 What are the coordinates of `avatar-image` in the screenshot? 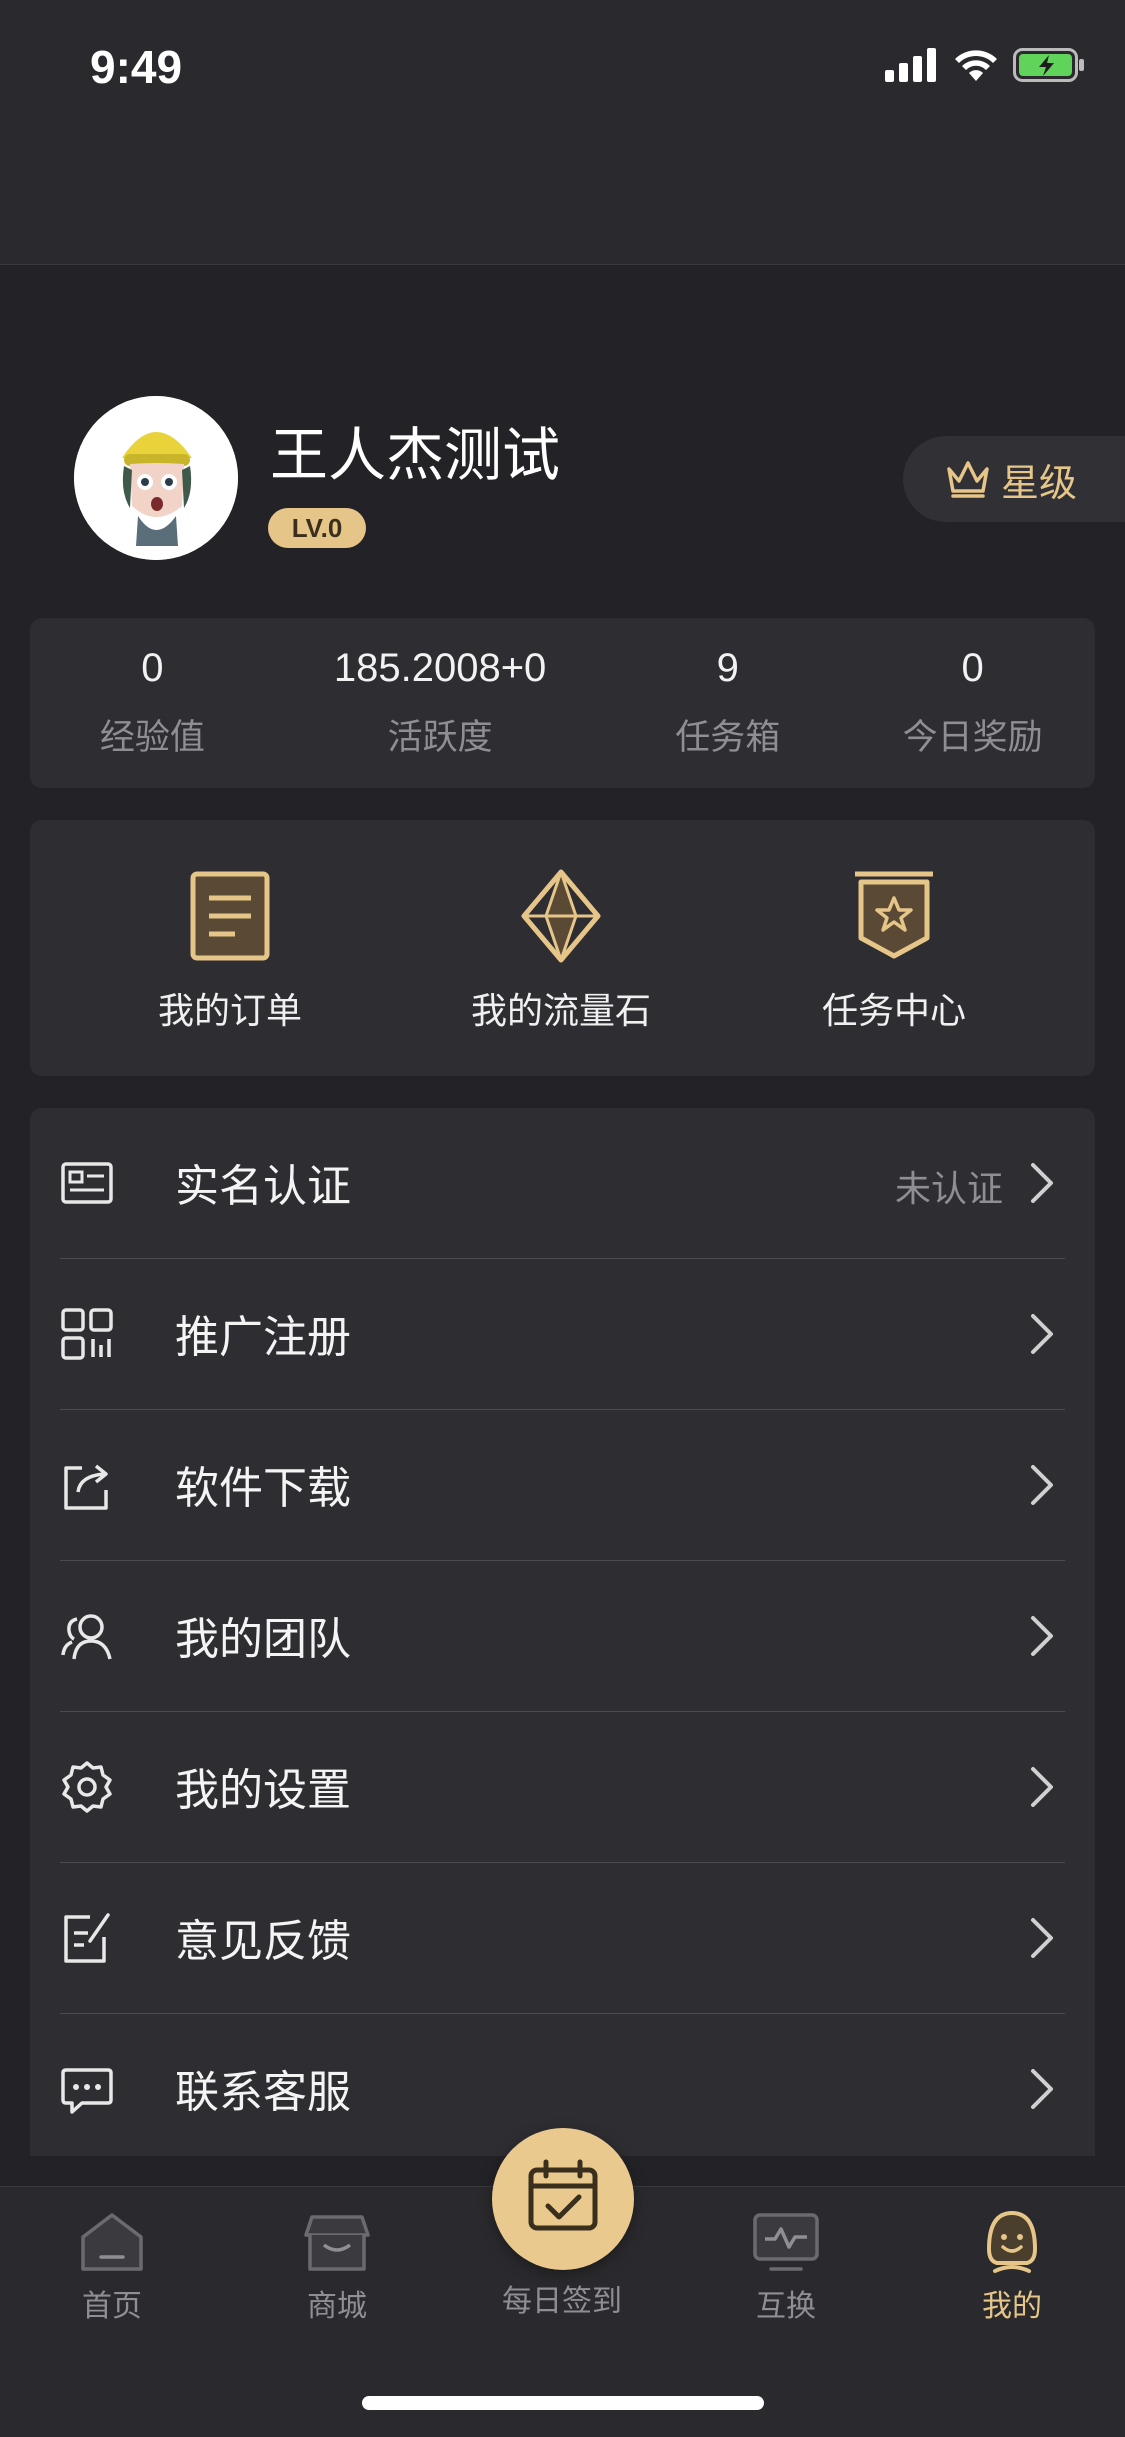 It's located at (156, 478).